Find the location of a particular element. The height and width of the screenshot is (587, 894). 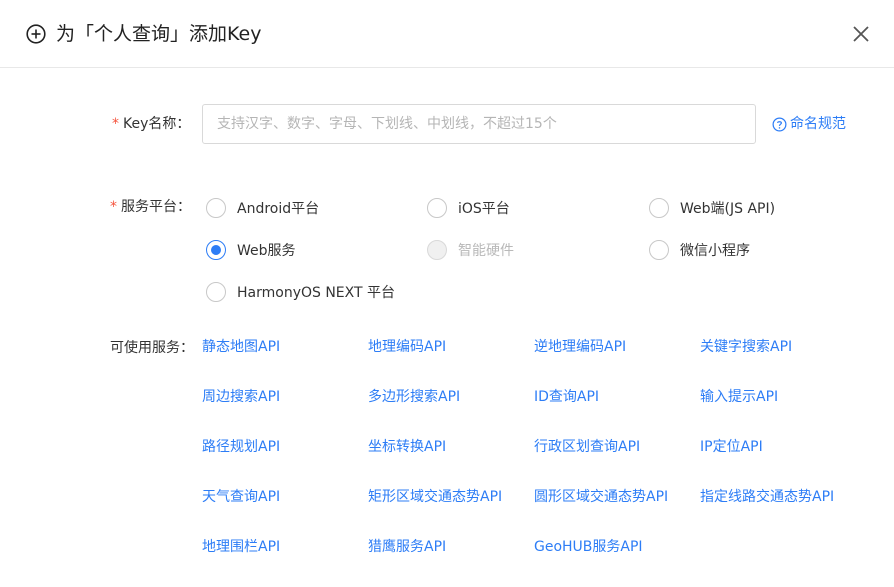

service-link: 坐标转换API is located at coordinates (407, 447).